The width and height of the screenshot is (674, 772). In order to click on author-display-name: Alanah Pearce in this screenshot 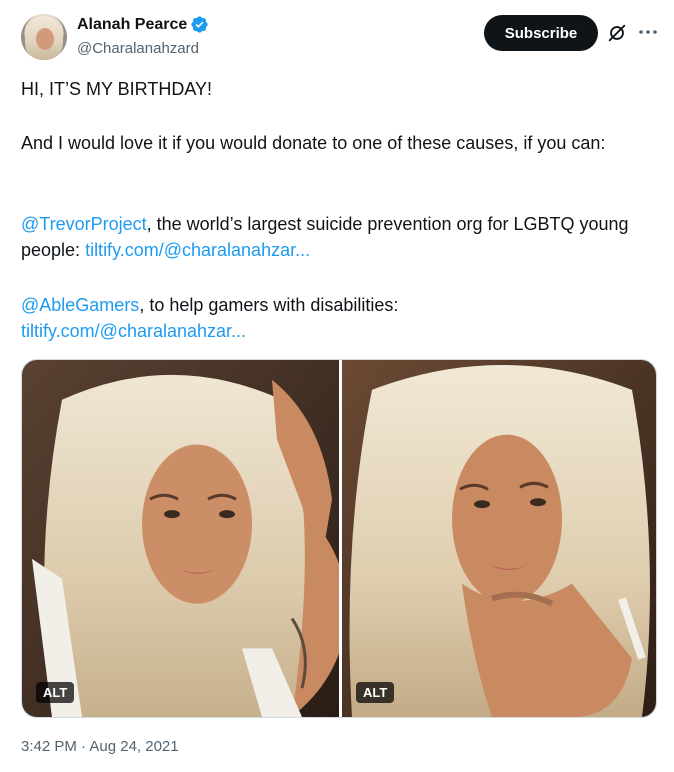, I will do `click(132, 25)`.